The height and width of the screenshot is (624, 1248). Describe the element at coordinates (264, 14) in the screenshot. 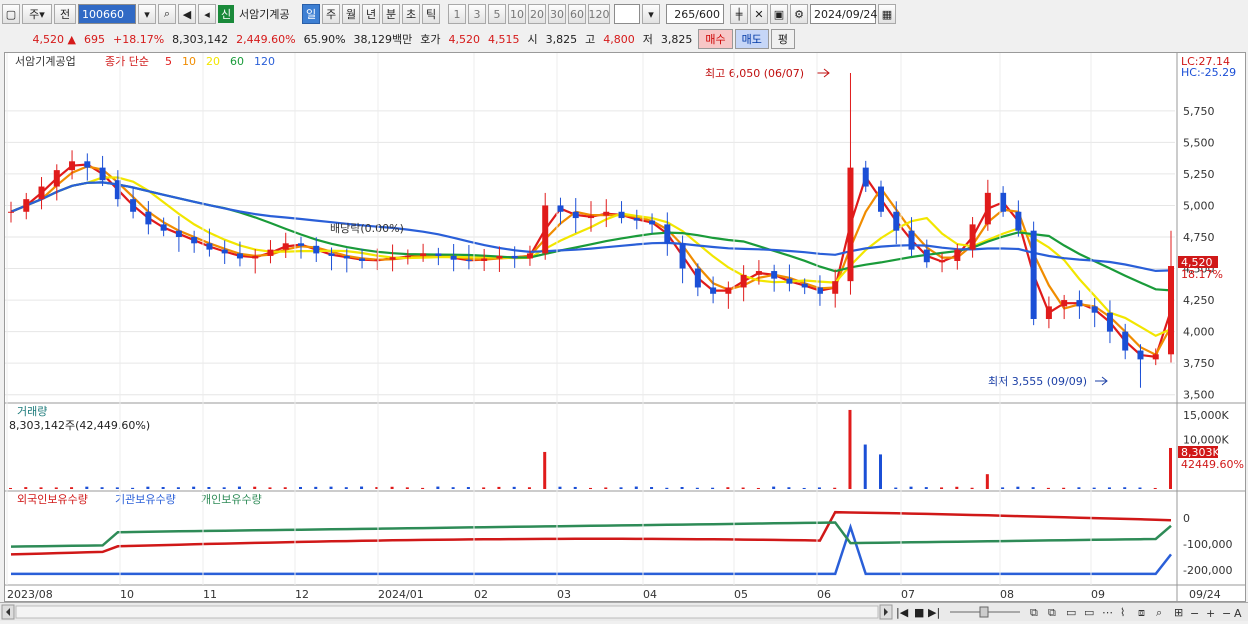

I see `stock-name: 서암기계공` at that location.